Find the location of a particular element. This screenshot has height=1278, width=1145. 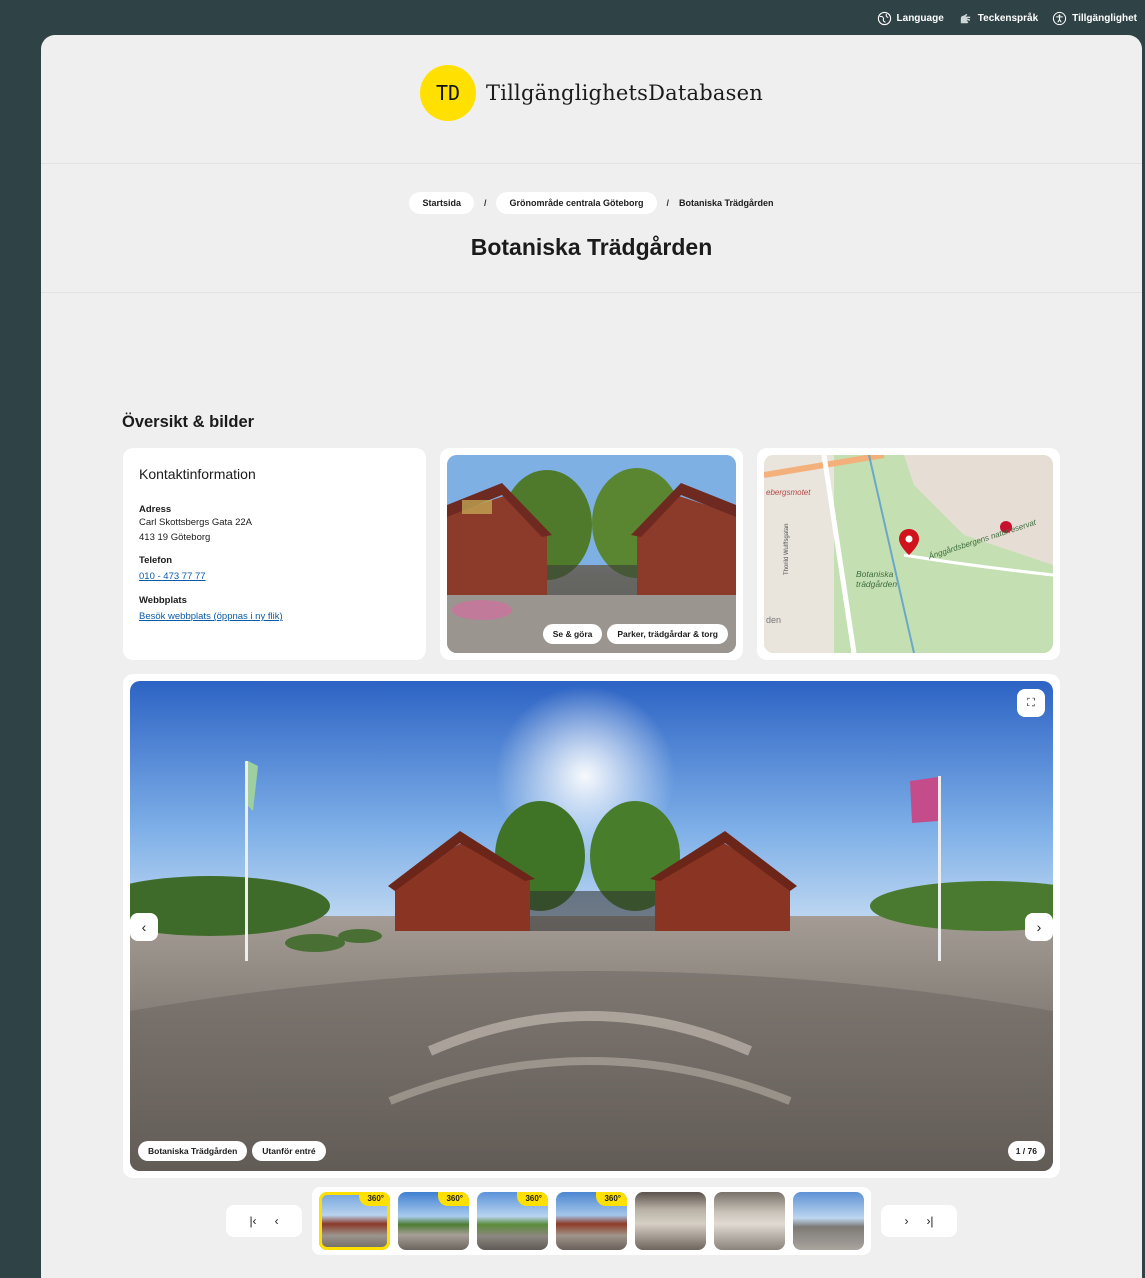

sign-language-button: Teckenspråk is located at coordinates (998, 18).